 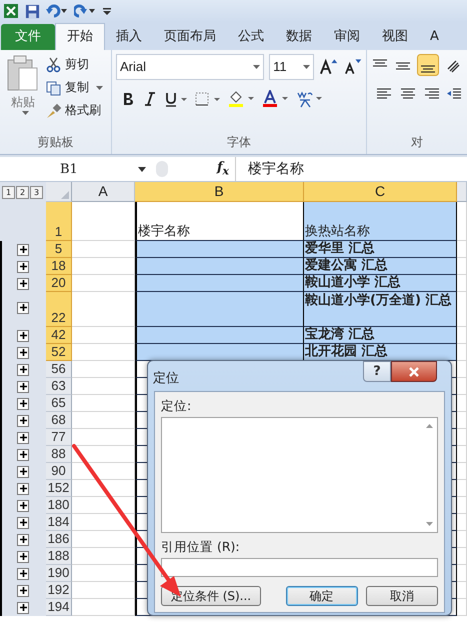 What do you see at coordinates (299, 567) in the screenshot?
I see `reference-field` at bounding box center [299, 567].